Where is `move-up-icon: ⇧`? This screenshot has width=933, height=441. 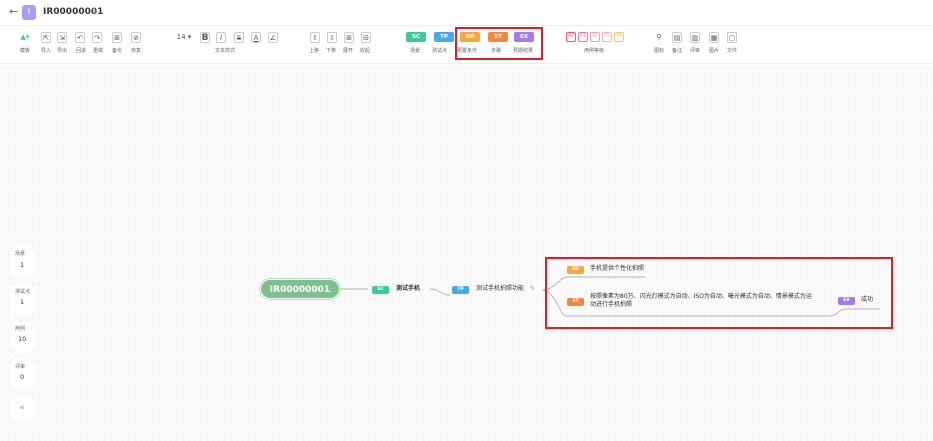 move-up-icon: ⇧ is located at coordinates (315, 37).